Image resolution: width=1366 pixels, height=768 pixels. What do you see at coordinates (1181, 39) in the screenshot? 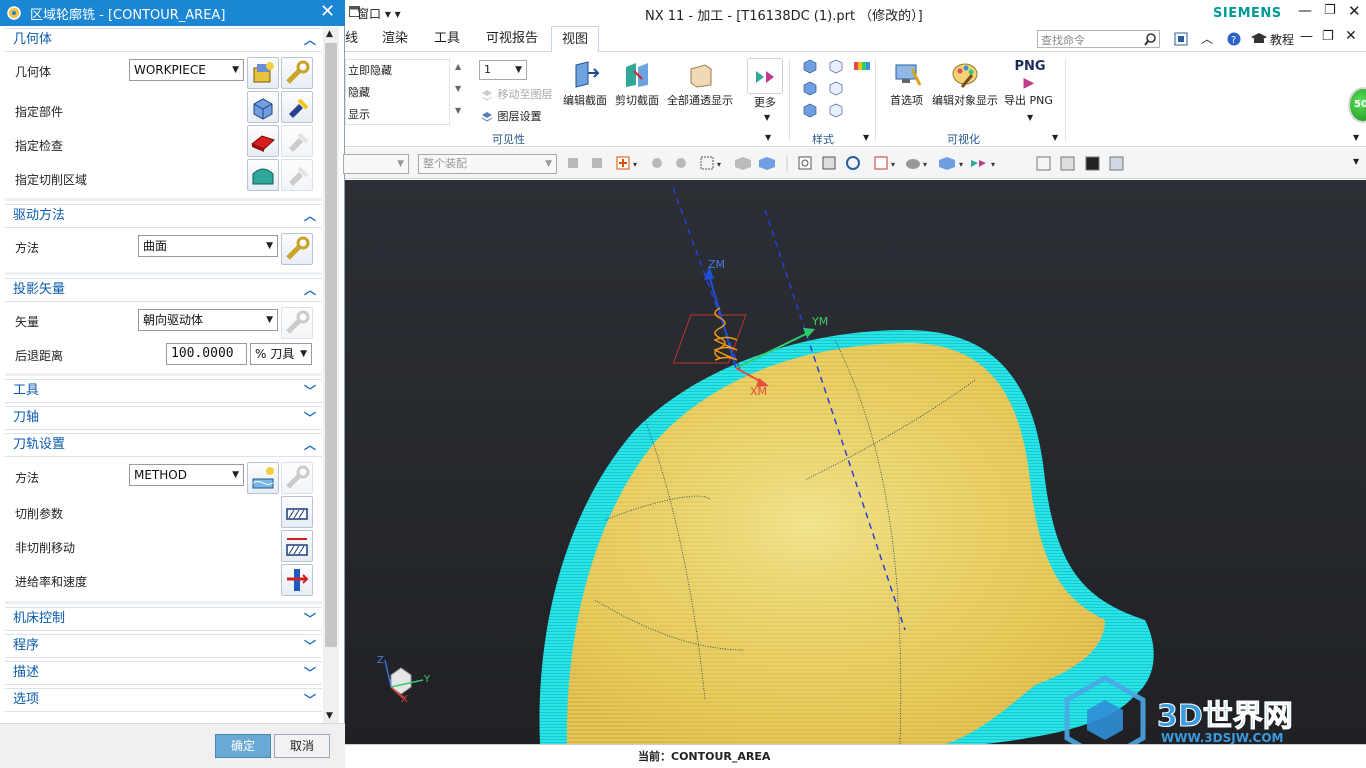
I see `fit-window-icon` at bounding box center [1181, 39].